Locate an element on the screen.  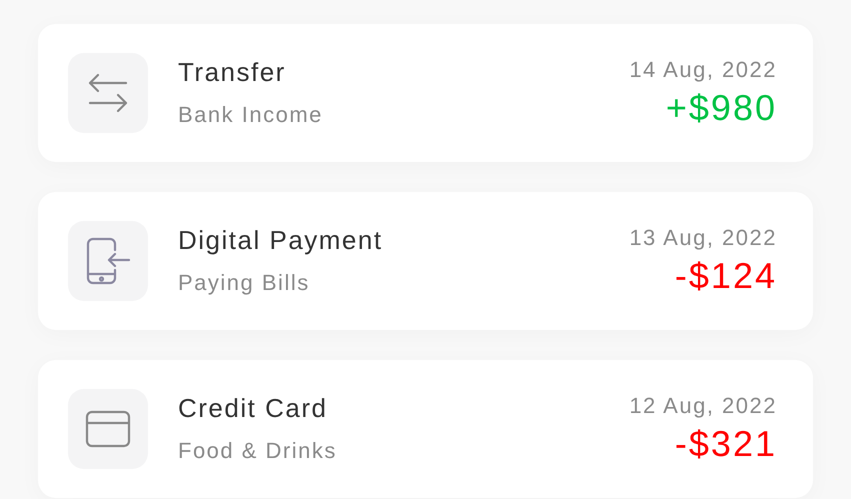
transaction-amount: -$321 is located at coordinates (725, 443).